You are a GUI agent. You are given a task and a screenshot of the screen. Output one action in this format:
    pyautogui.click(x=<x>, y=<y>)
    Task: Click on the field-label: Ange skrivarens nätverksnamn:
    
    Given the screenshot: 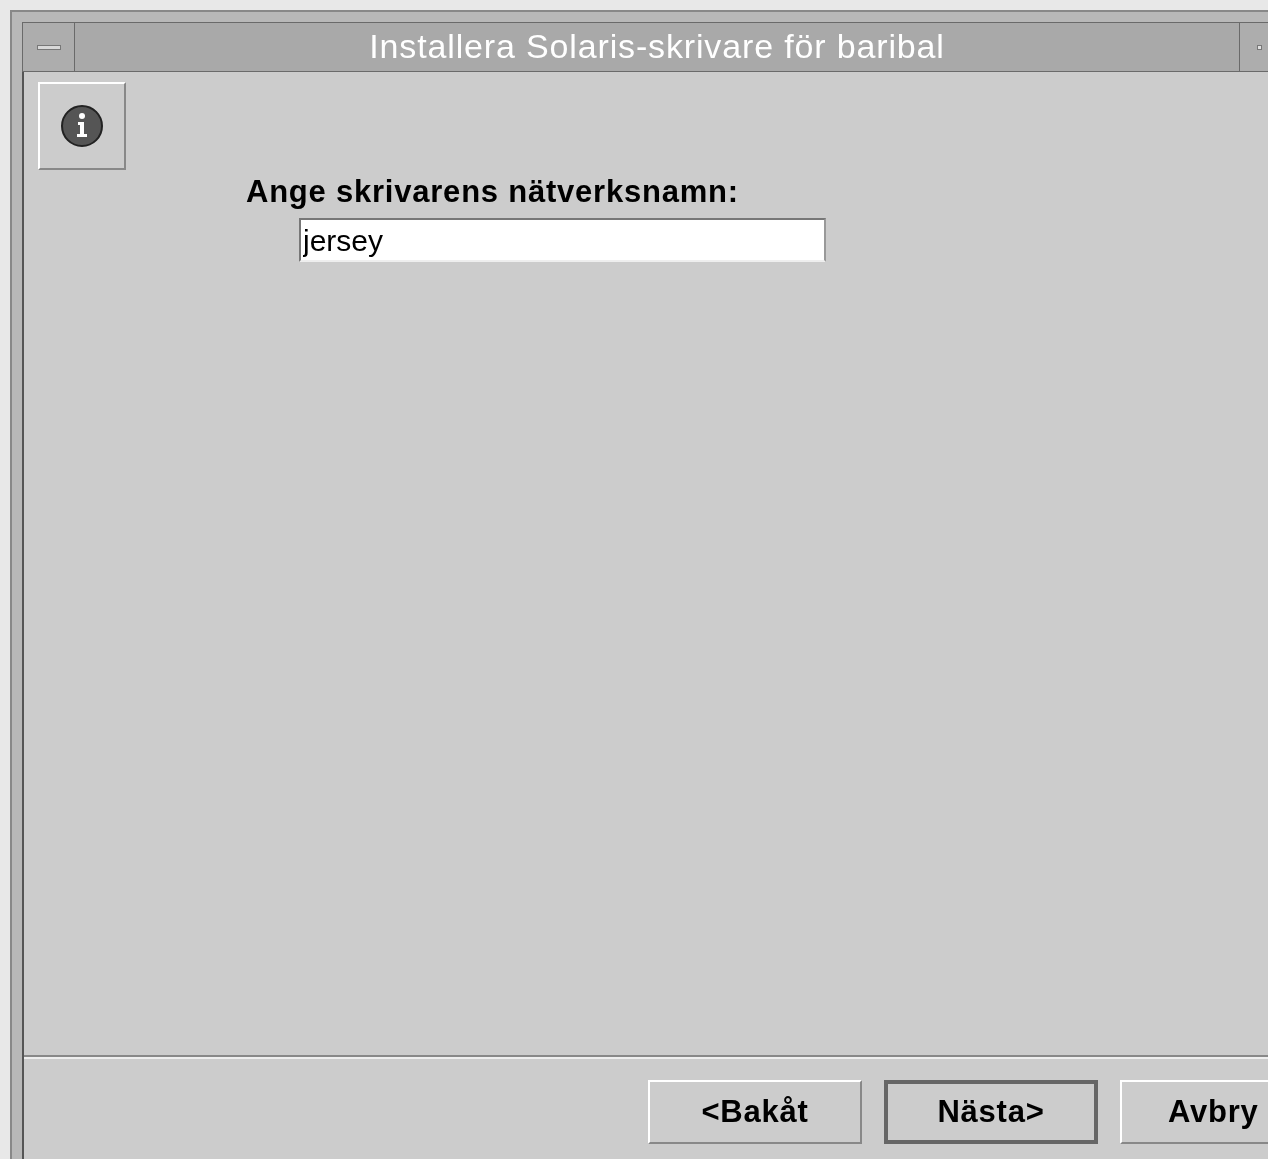 What is the action you would take?
    pyautogui.click(x=493, y=192)
    